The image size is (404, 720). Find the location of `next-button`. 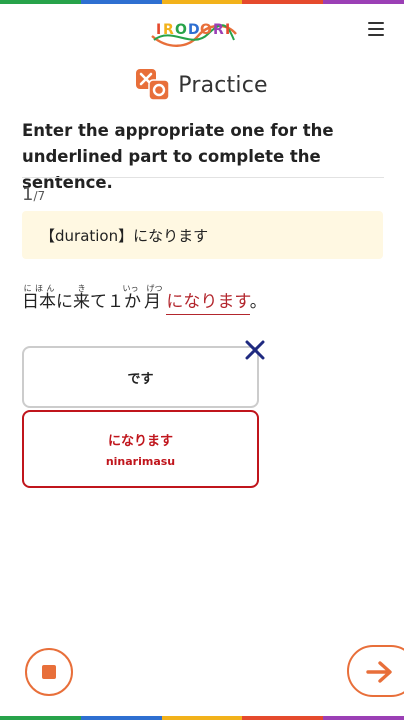

next-button is located at coordinates (375, 671).